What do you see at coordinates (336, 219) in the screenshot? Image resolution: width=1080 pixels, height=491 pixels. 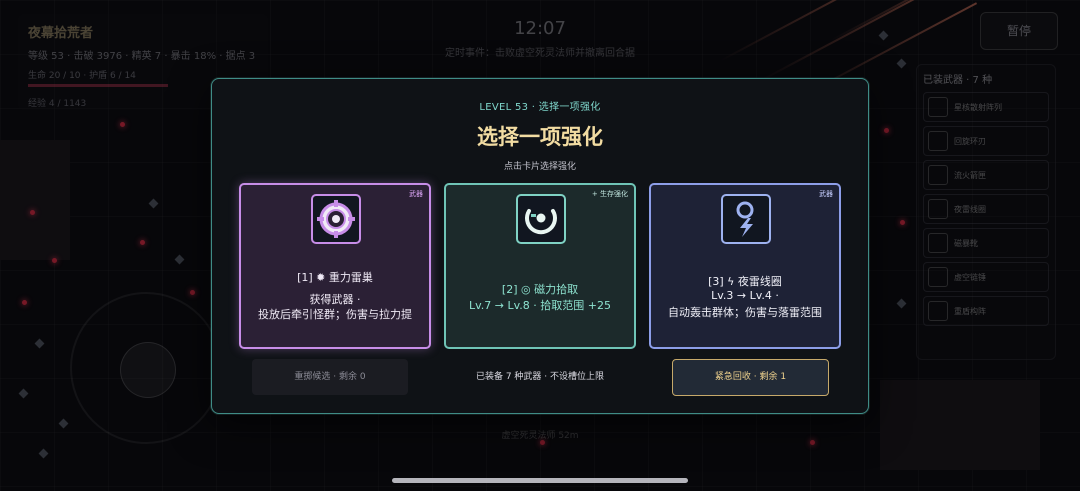 I see `gravity-mine-icon` at bounding box center [336, 219].